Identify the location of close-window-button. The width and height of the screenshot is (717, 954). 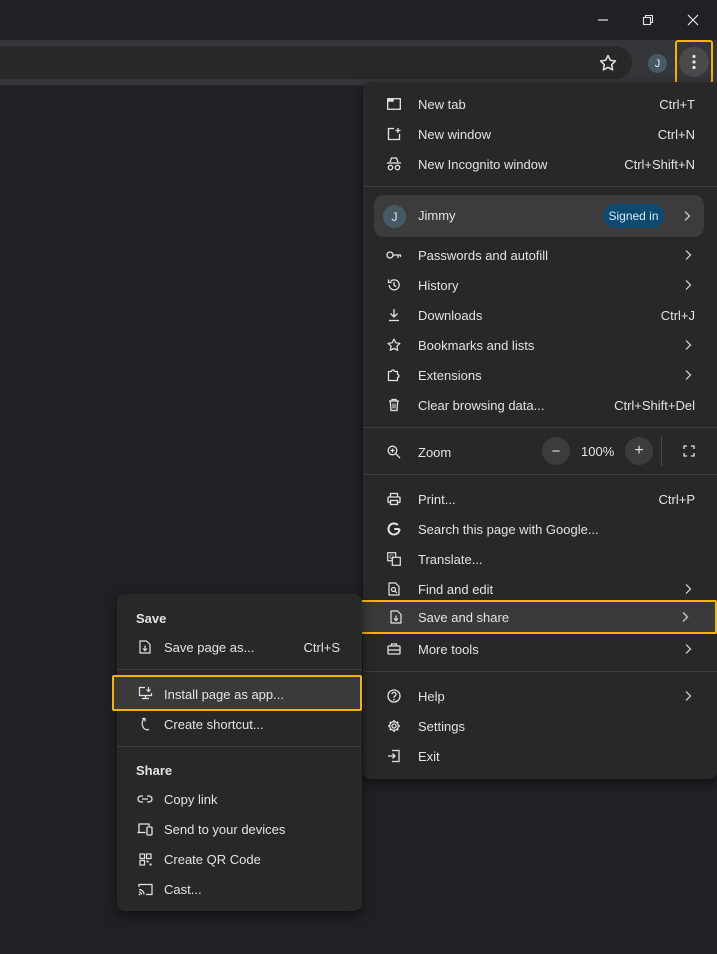
(693, 20).